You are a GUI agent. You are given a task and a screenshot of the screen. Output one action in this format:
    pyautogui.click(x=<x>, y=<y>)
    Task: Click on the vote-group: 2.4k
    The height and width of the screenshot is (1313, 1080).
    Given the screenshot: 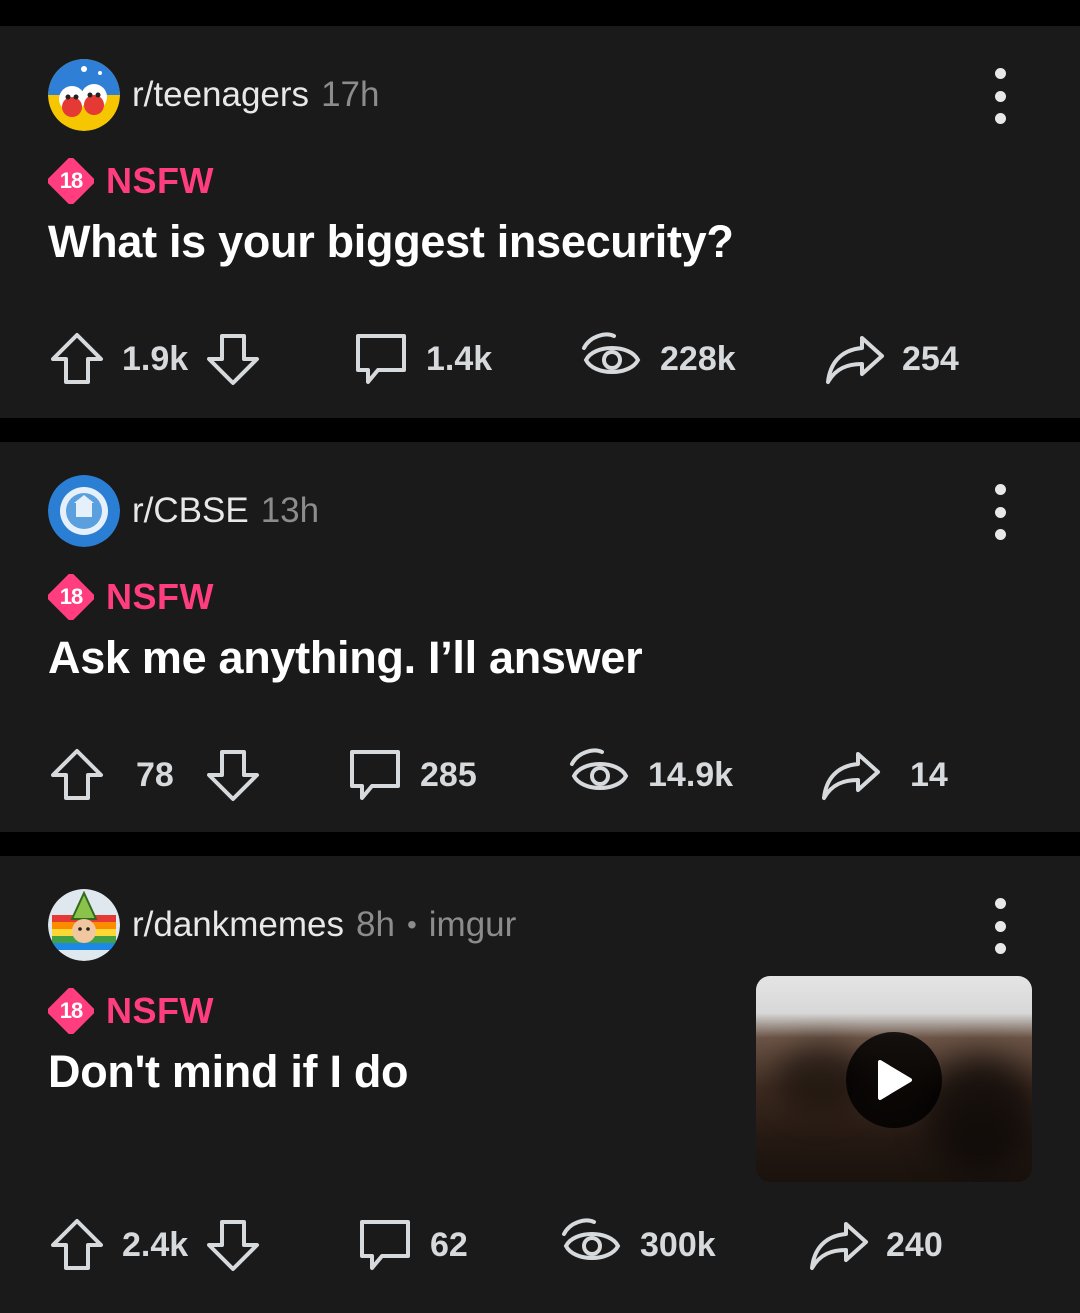 What is the action you would take?
    pyautogui.click(x=155, y=1245)
    